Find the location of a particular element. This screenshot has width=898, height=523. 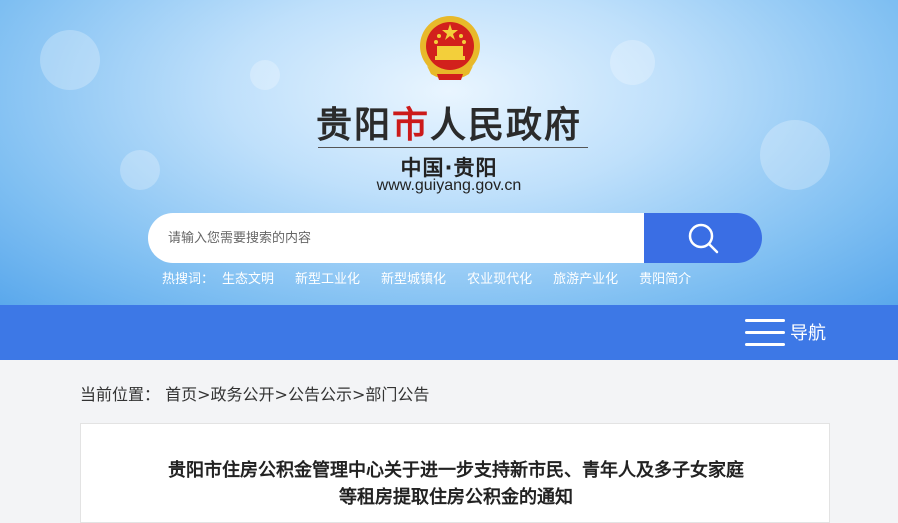

breadcrumb-item: 政务公开 is located at coordinates (243, 394).